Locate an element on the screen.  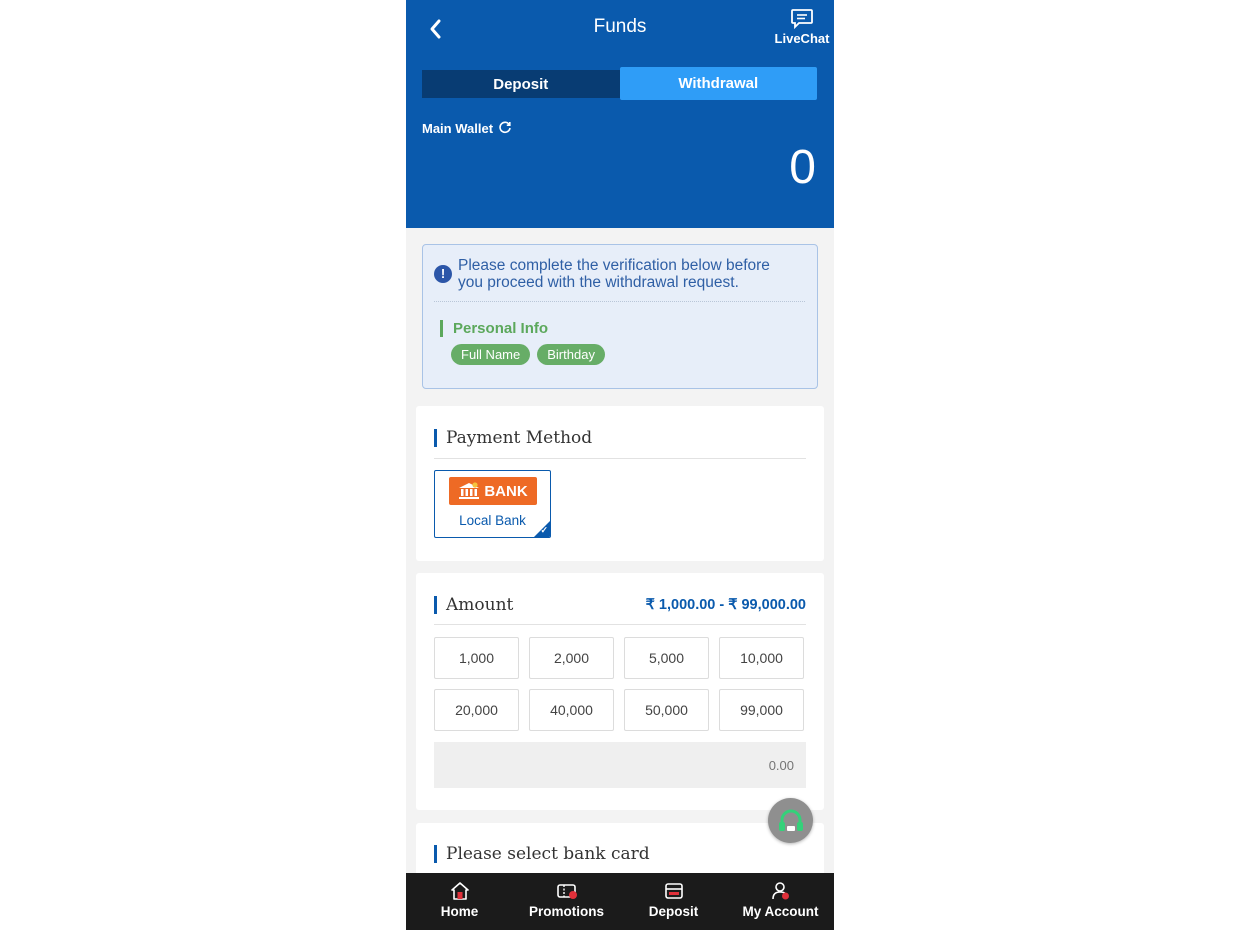
promotions-icon is located at coordinates (566, 891).